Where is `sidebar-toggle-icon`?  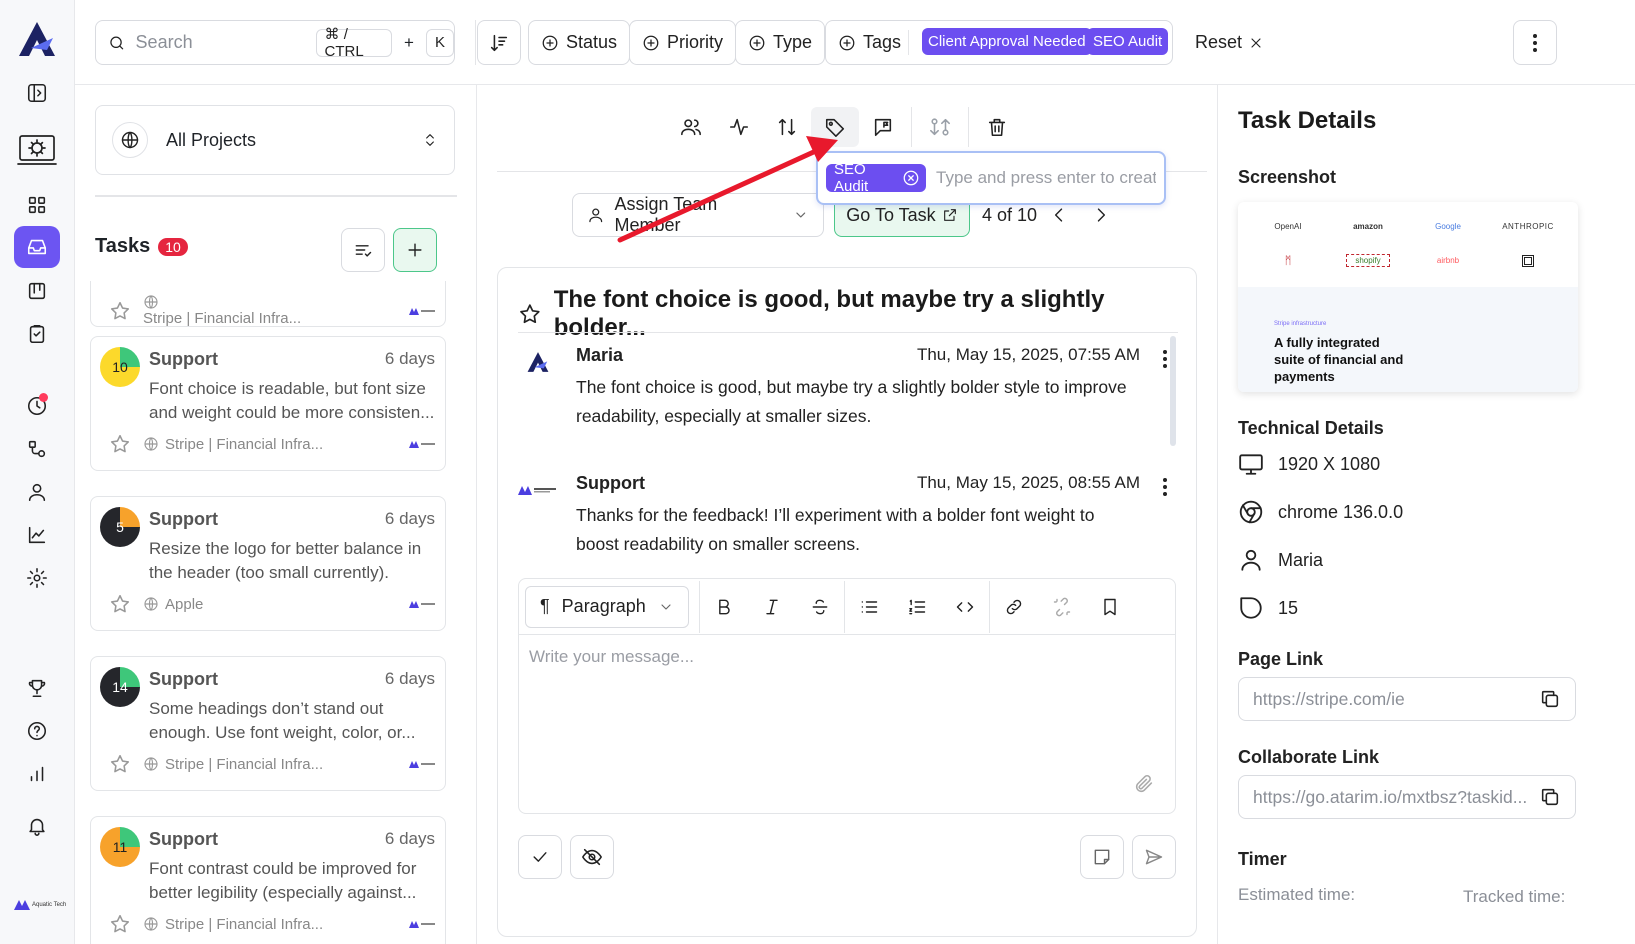 sidebar-toggle-icon is located at coordinates (37, 93).